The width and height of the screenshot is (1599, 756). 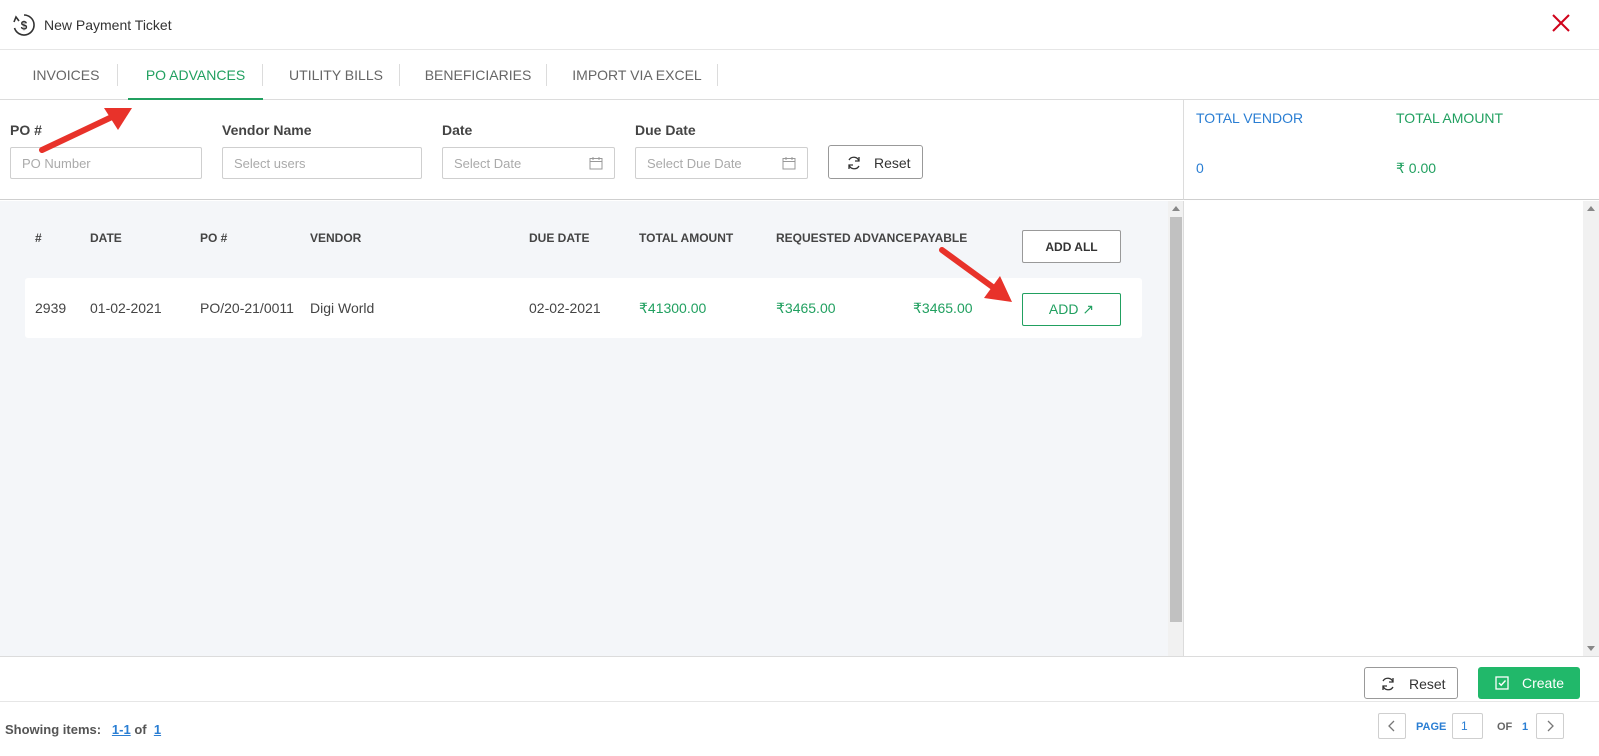 What do you see at coordinates (686, 238) in the screenshot?
I see `column-header-total-amount: TOTAL AMOUNT` at bounding box center [686, 238].